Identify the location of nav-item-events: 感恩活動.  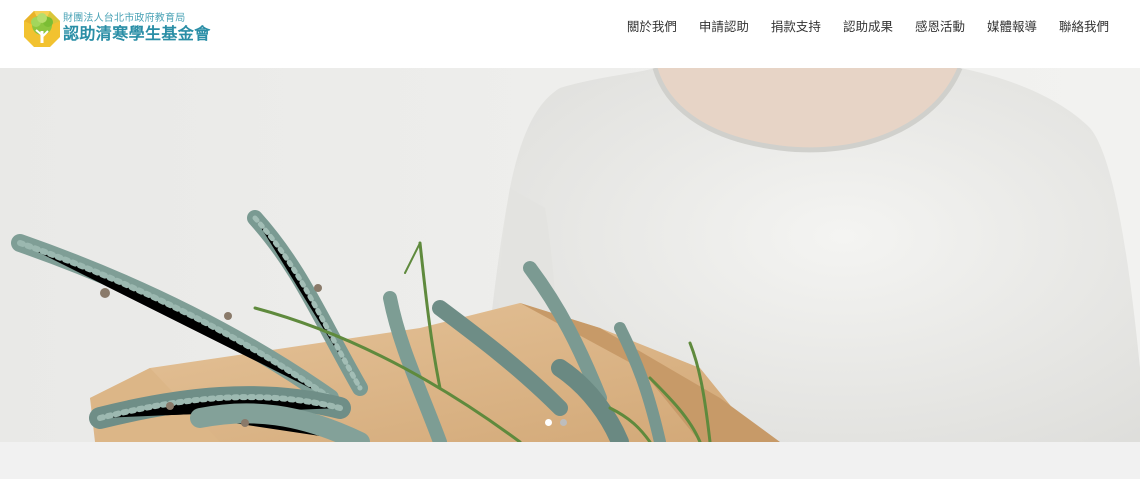
(940, 27).